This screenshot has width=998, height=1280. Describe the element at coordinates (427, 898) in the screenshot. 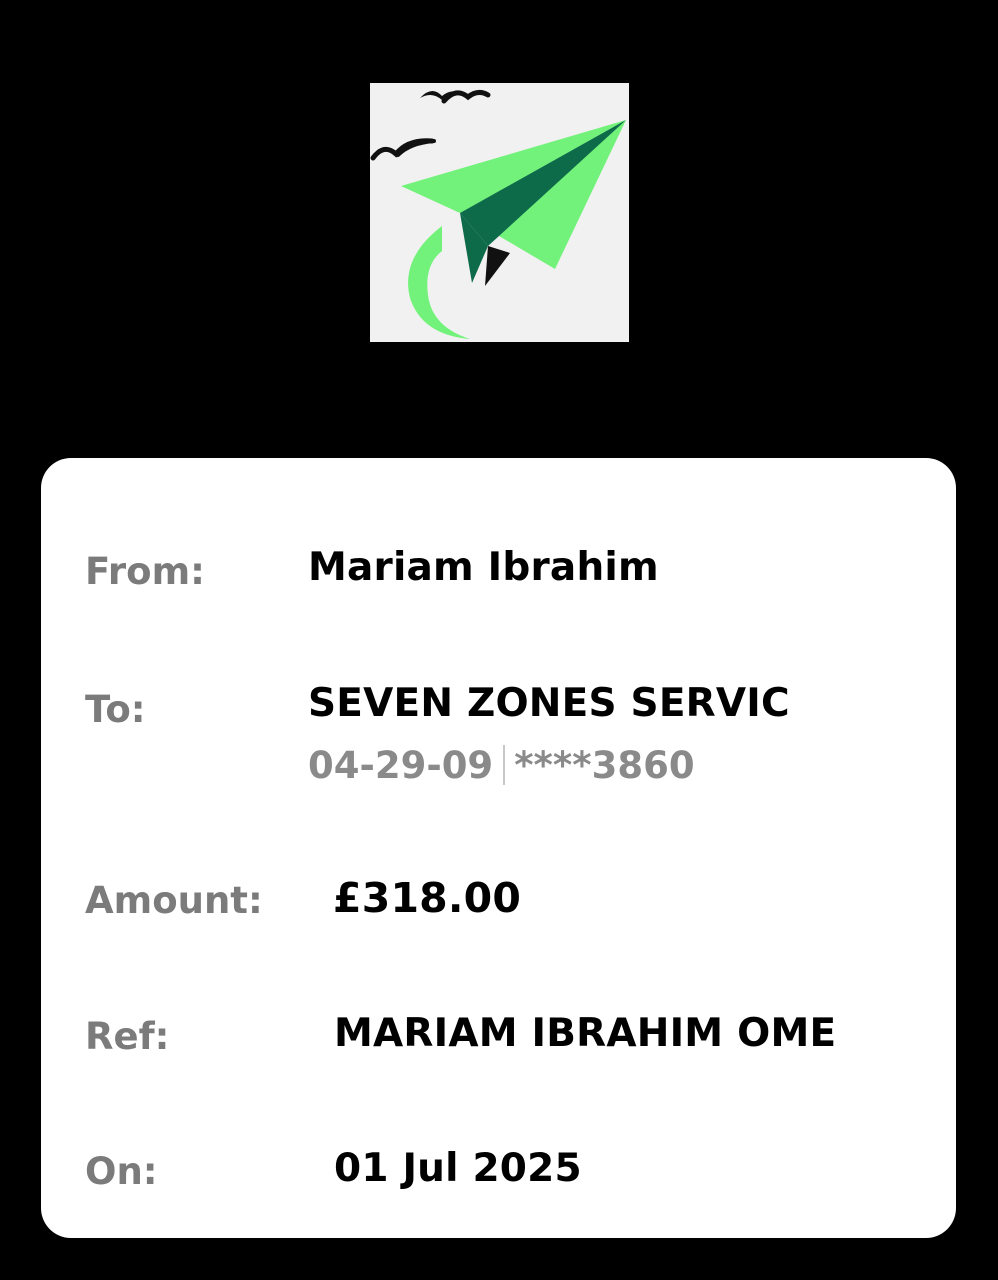

I see `amount-value: £318.00` at that location.